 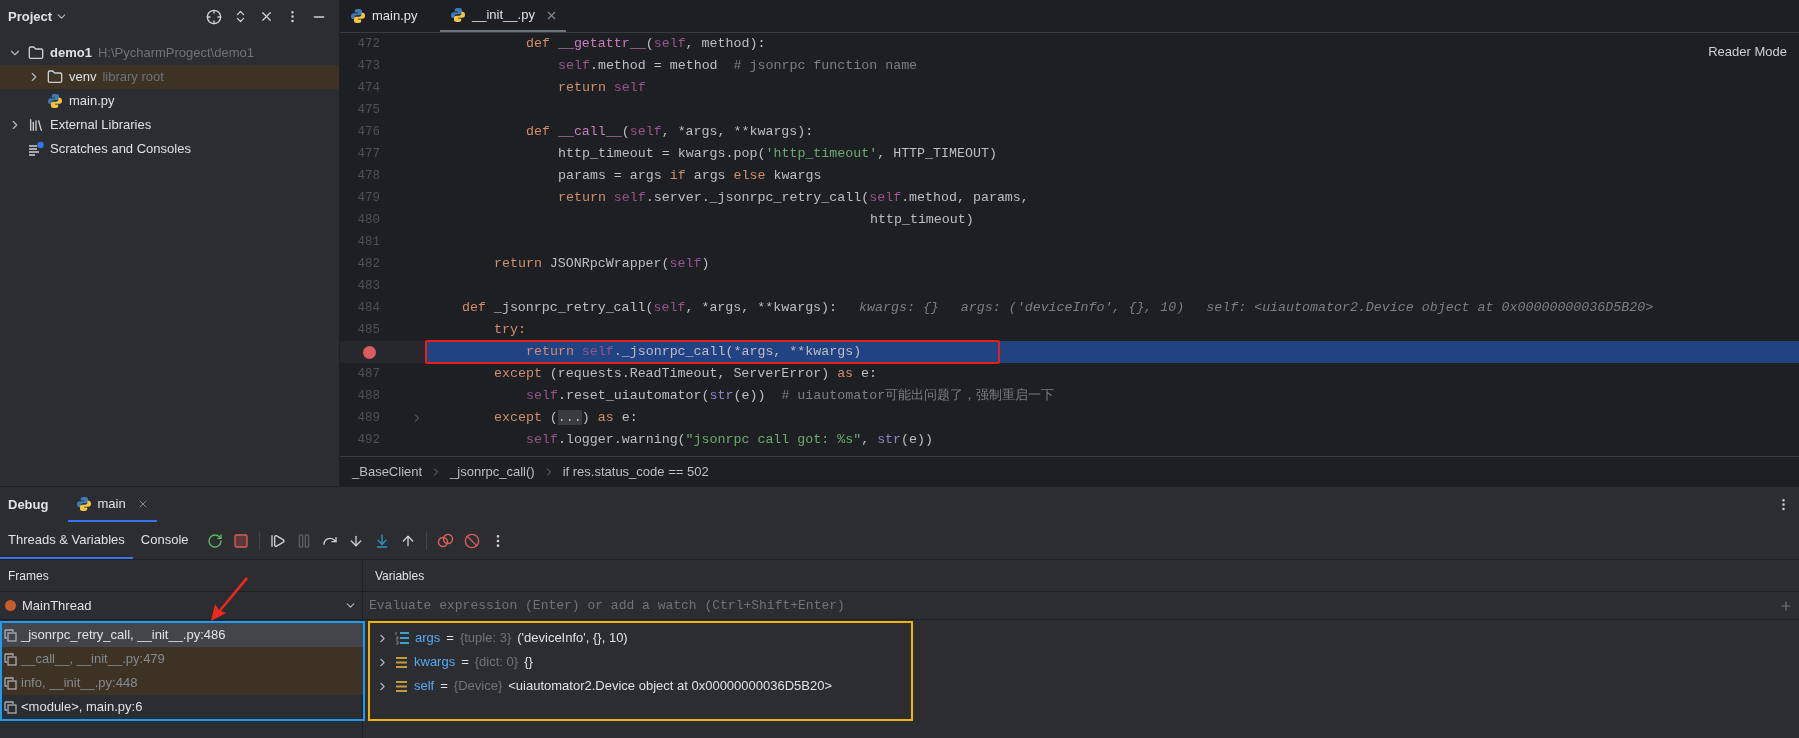 What do you see at coordinates (66, 540) in the screenshot?
I see `debug-tab: Threads & Variables` at bounding box center [66, 540].